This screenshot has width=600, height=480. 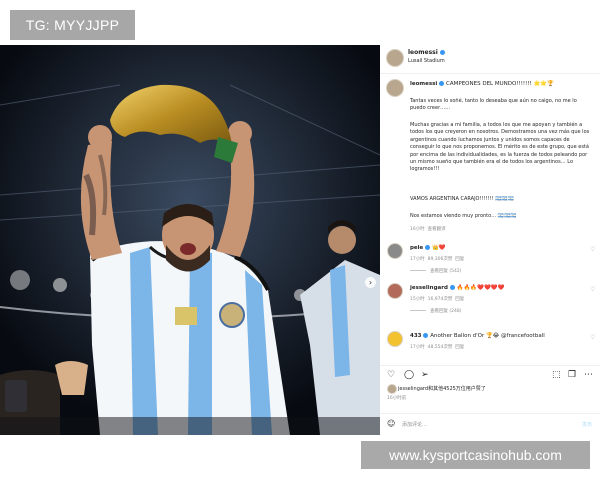 What do you see at coordinates (409, 375) in the screenshot?
I see `comment-icon: ◯` at bounding box center [409, 375].